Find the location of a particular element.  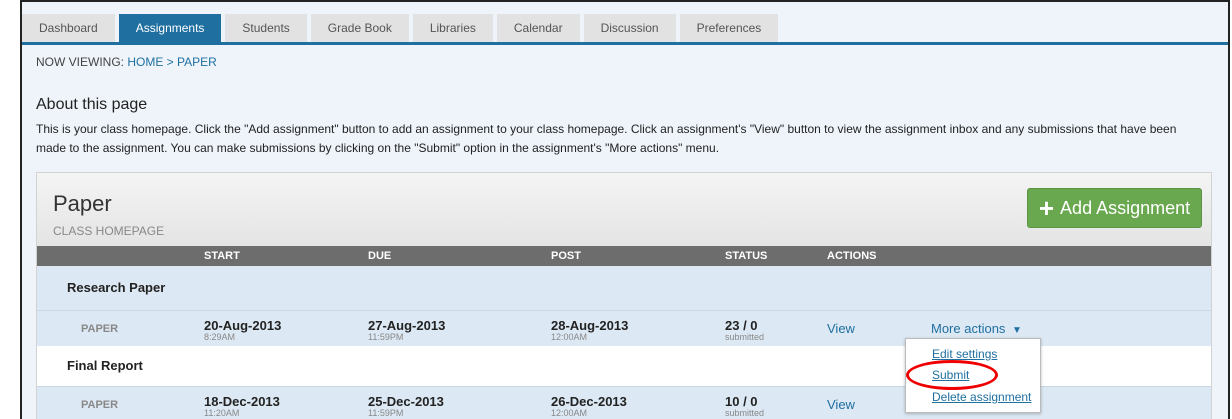

status-cell: 10 / 0 submitted is located at coordinates (744, 406).